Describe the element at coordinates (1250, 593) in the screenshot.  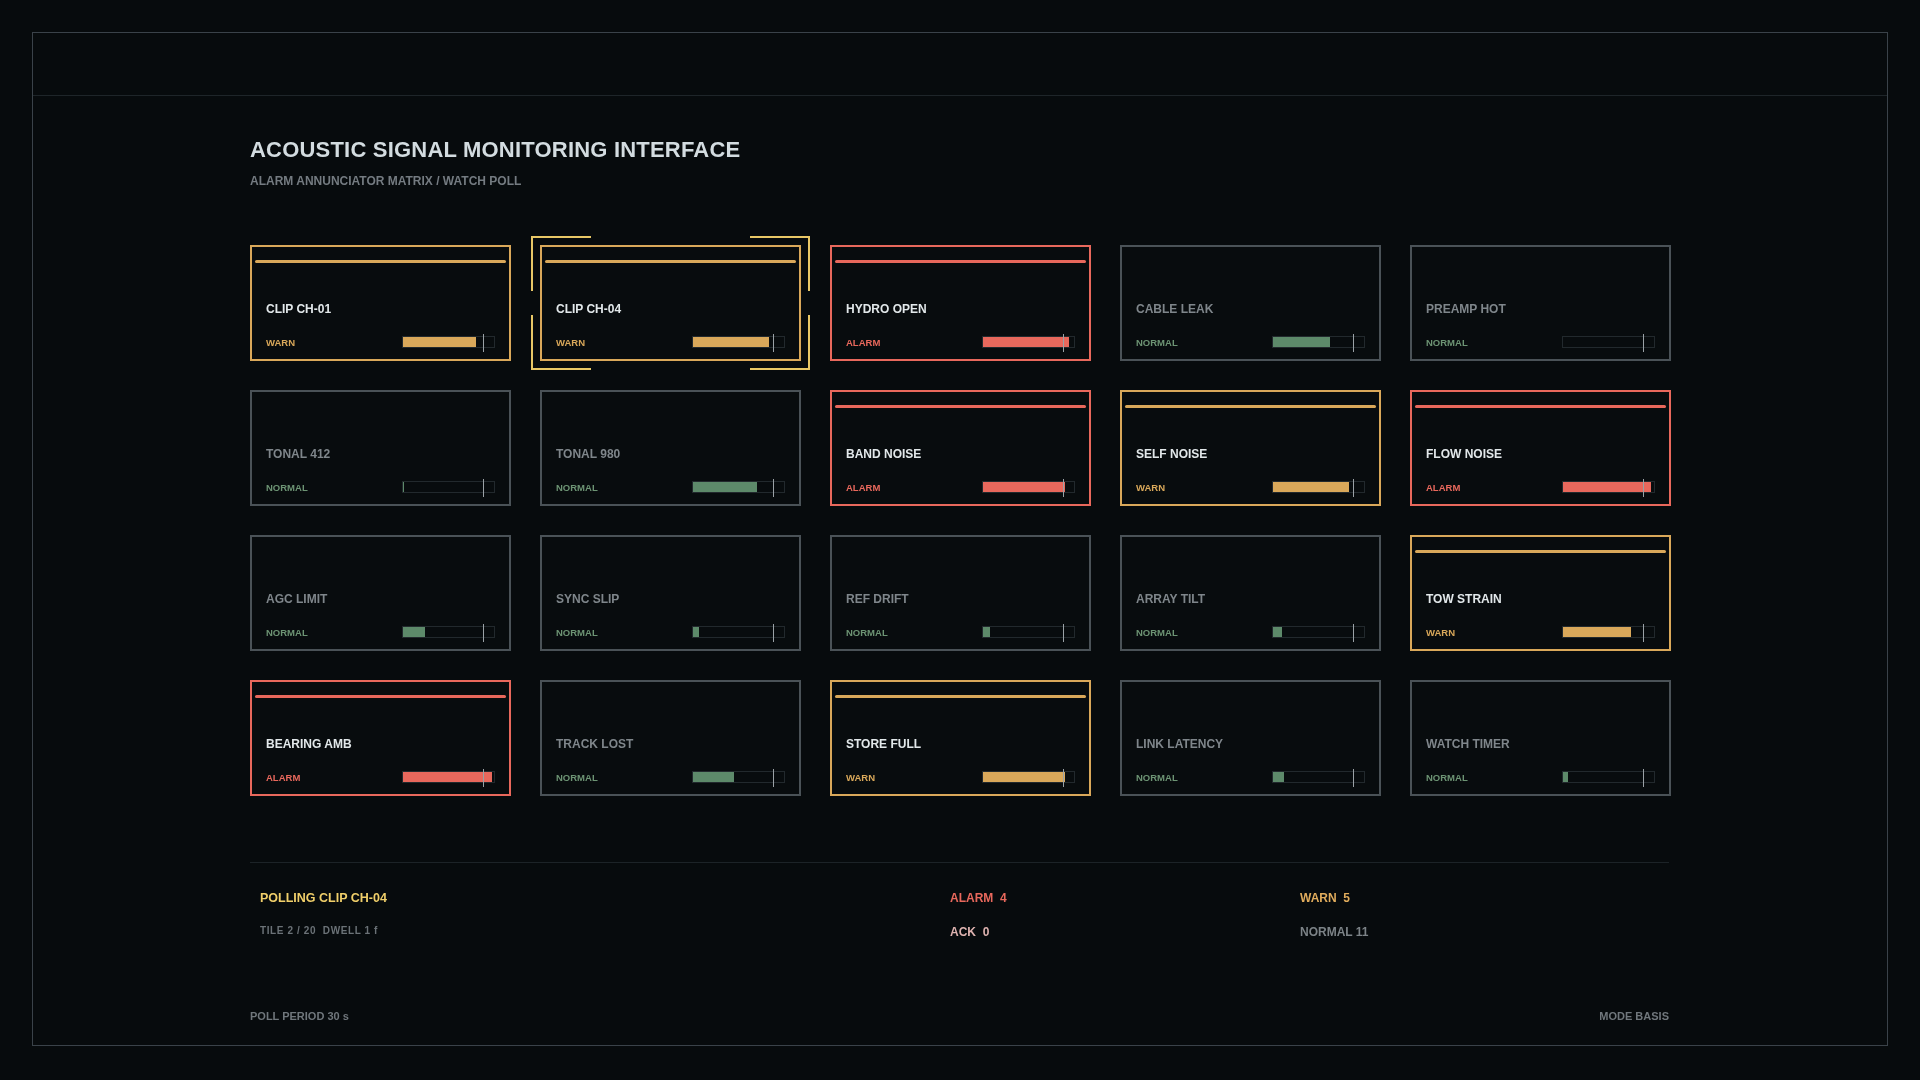
I see `alarm-tile: ARRAY TILT NORMAL` at that location.